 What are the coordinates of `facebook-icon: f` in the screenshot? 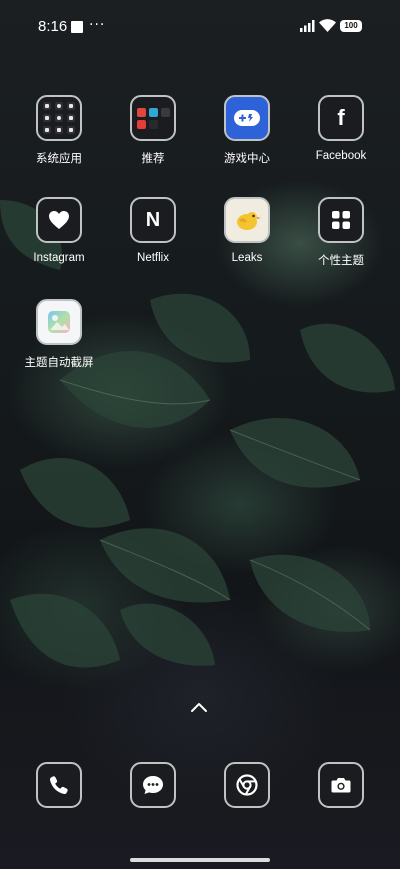 It's located at (341, 118).